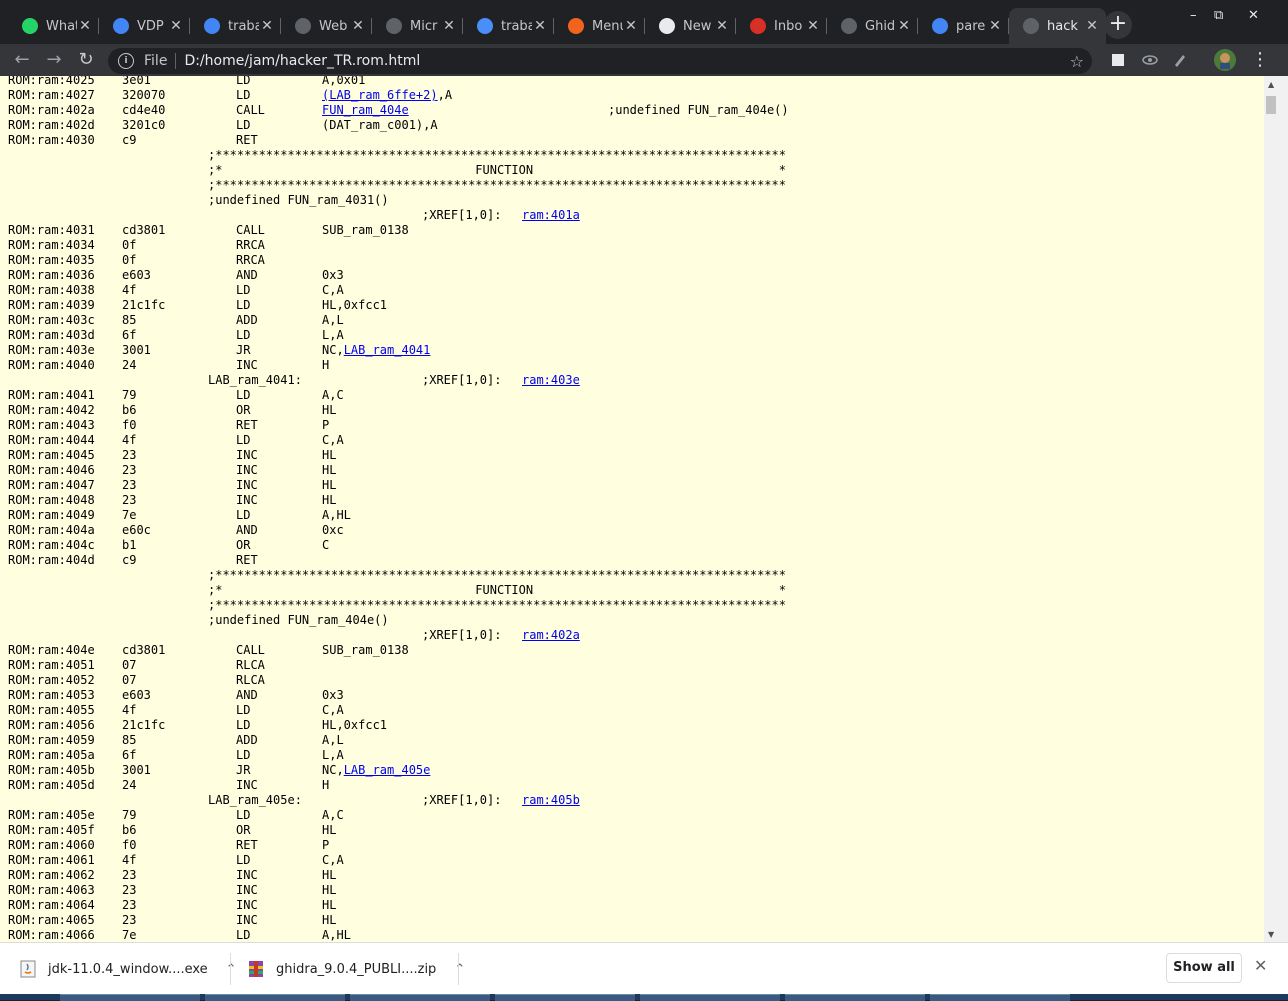 The width and height of the screenshot is (1288, 1001). Describe the element at coordinates (51, 680) in the screenshot. I see `address: ROM:ram:4052` at that location.